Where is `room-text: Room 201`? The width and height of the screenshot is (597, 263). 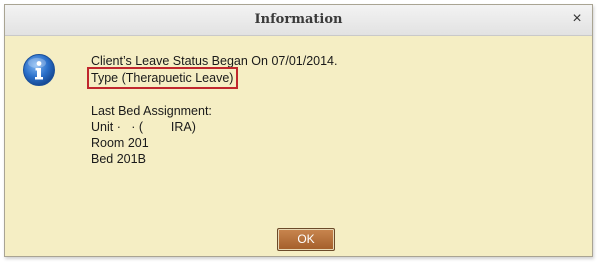
room-text: Room 201 is located at coordinates (120, 143).